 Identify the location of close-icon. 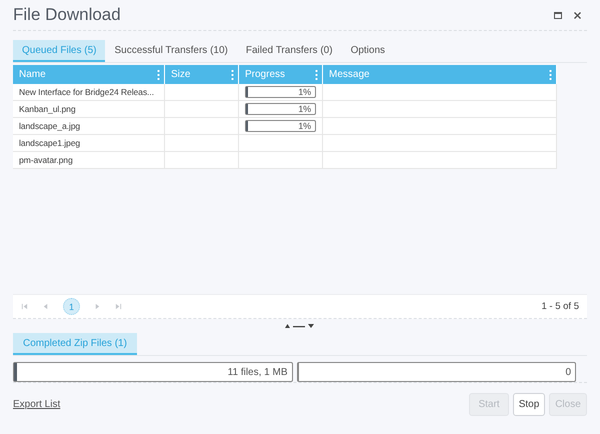
(577, 15).